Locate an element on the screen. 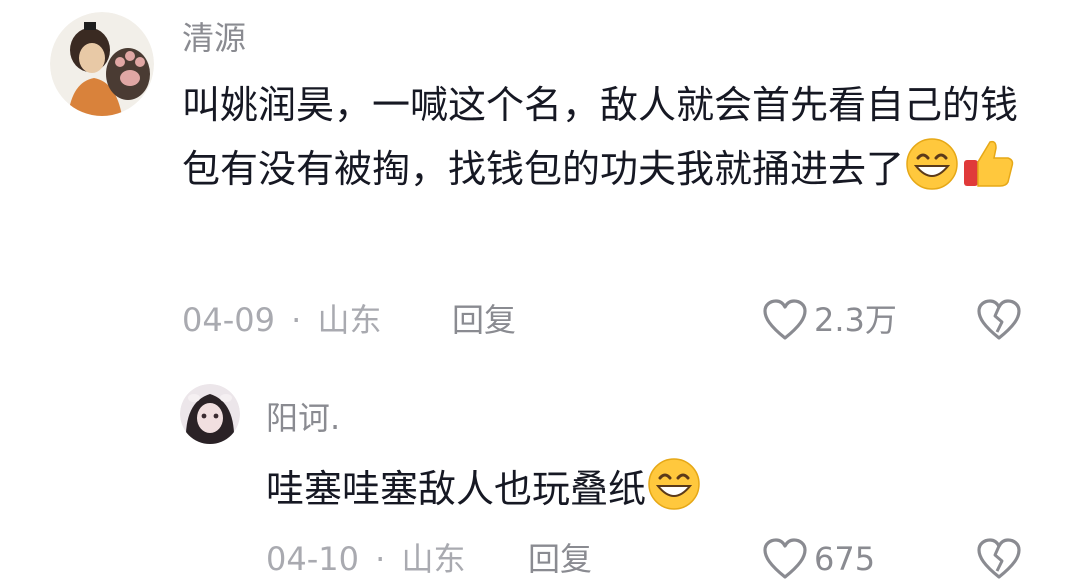 The height and width of the screenshot is (587, 1080). comment-meta: 04-09 · 山东 is located at coordinates (282, 320).